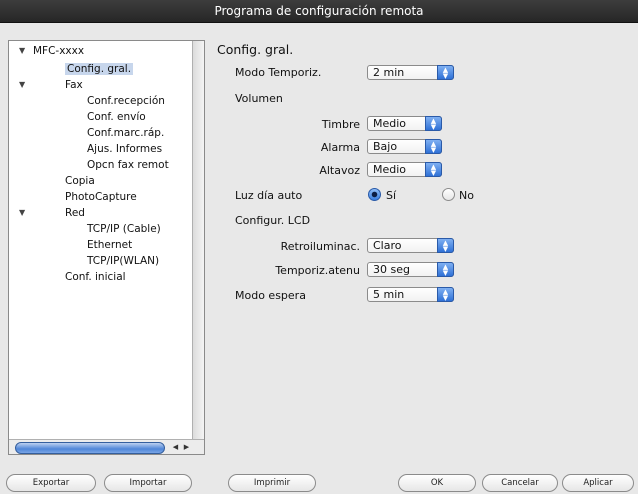 The height and width of the screenshot is (494, 638). I want to click on temporiz-atenu-label: Temporiz.atenu, so click(317, 270).